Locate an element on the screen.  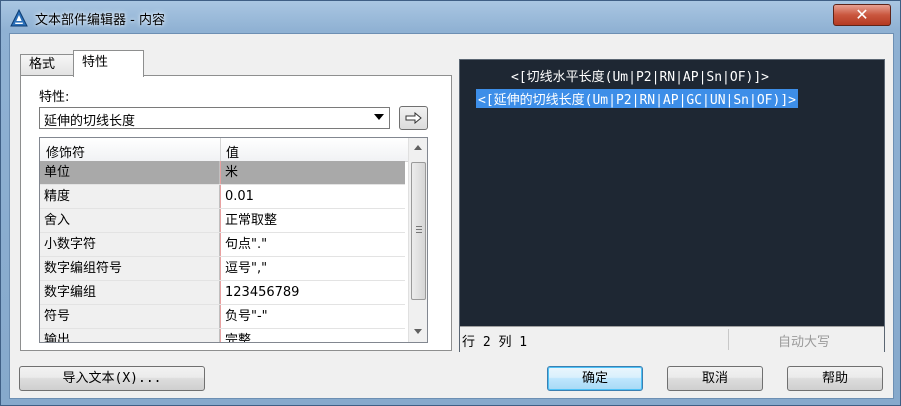
close-button: ✕ is located at coordinates (862, 15).